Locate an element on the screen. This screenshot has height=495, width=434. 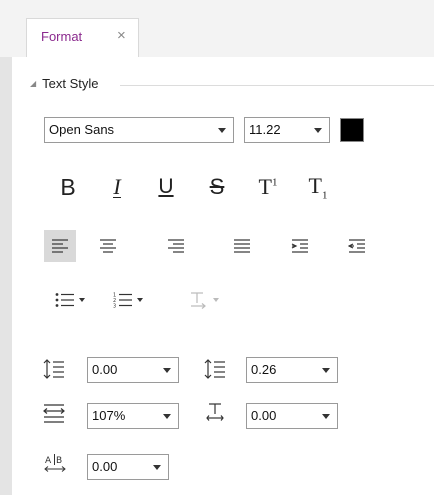
character-spacing-icon: AB is located at coordinates (55, 463).